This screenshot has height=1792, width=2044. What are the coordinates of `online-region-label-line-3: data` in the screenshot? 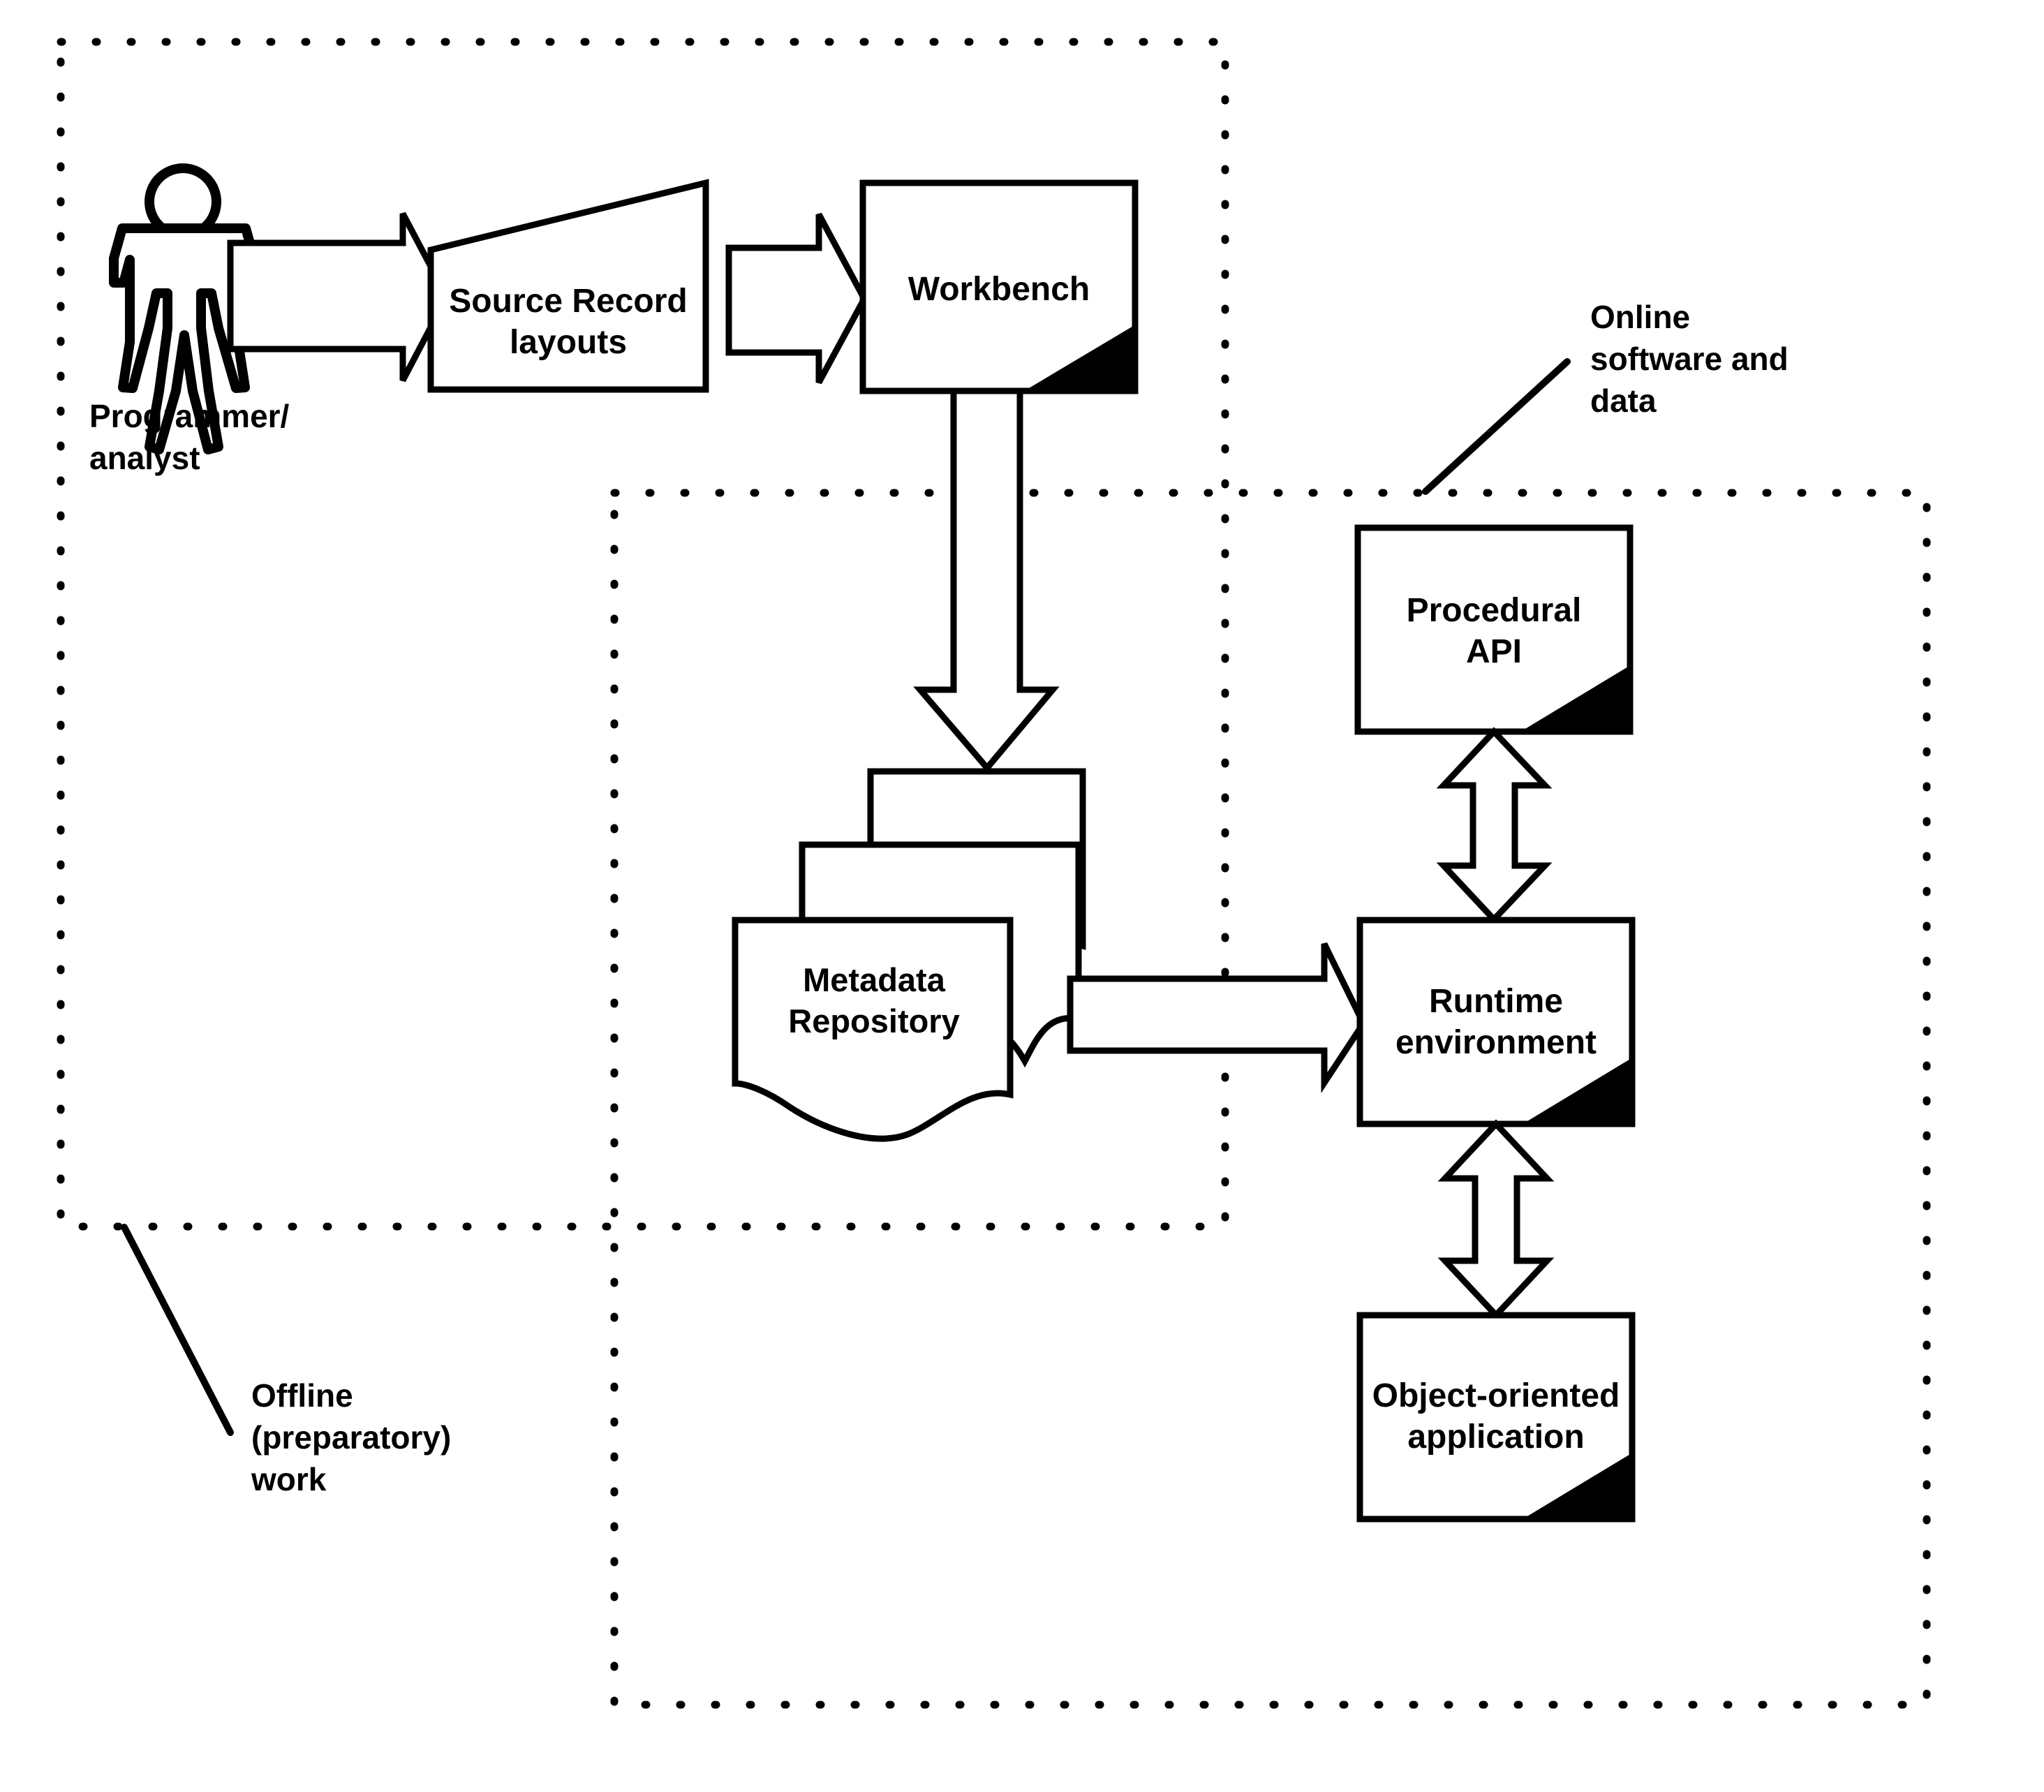 It's located at (1623, 401).